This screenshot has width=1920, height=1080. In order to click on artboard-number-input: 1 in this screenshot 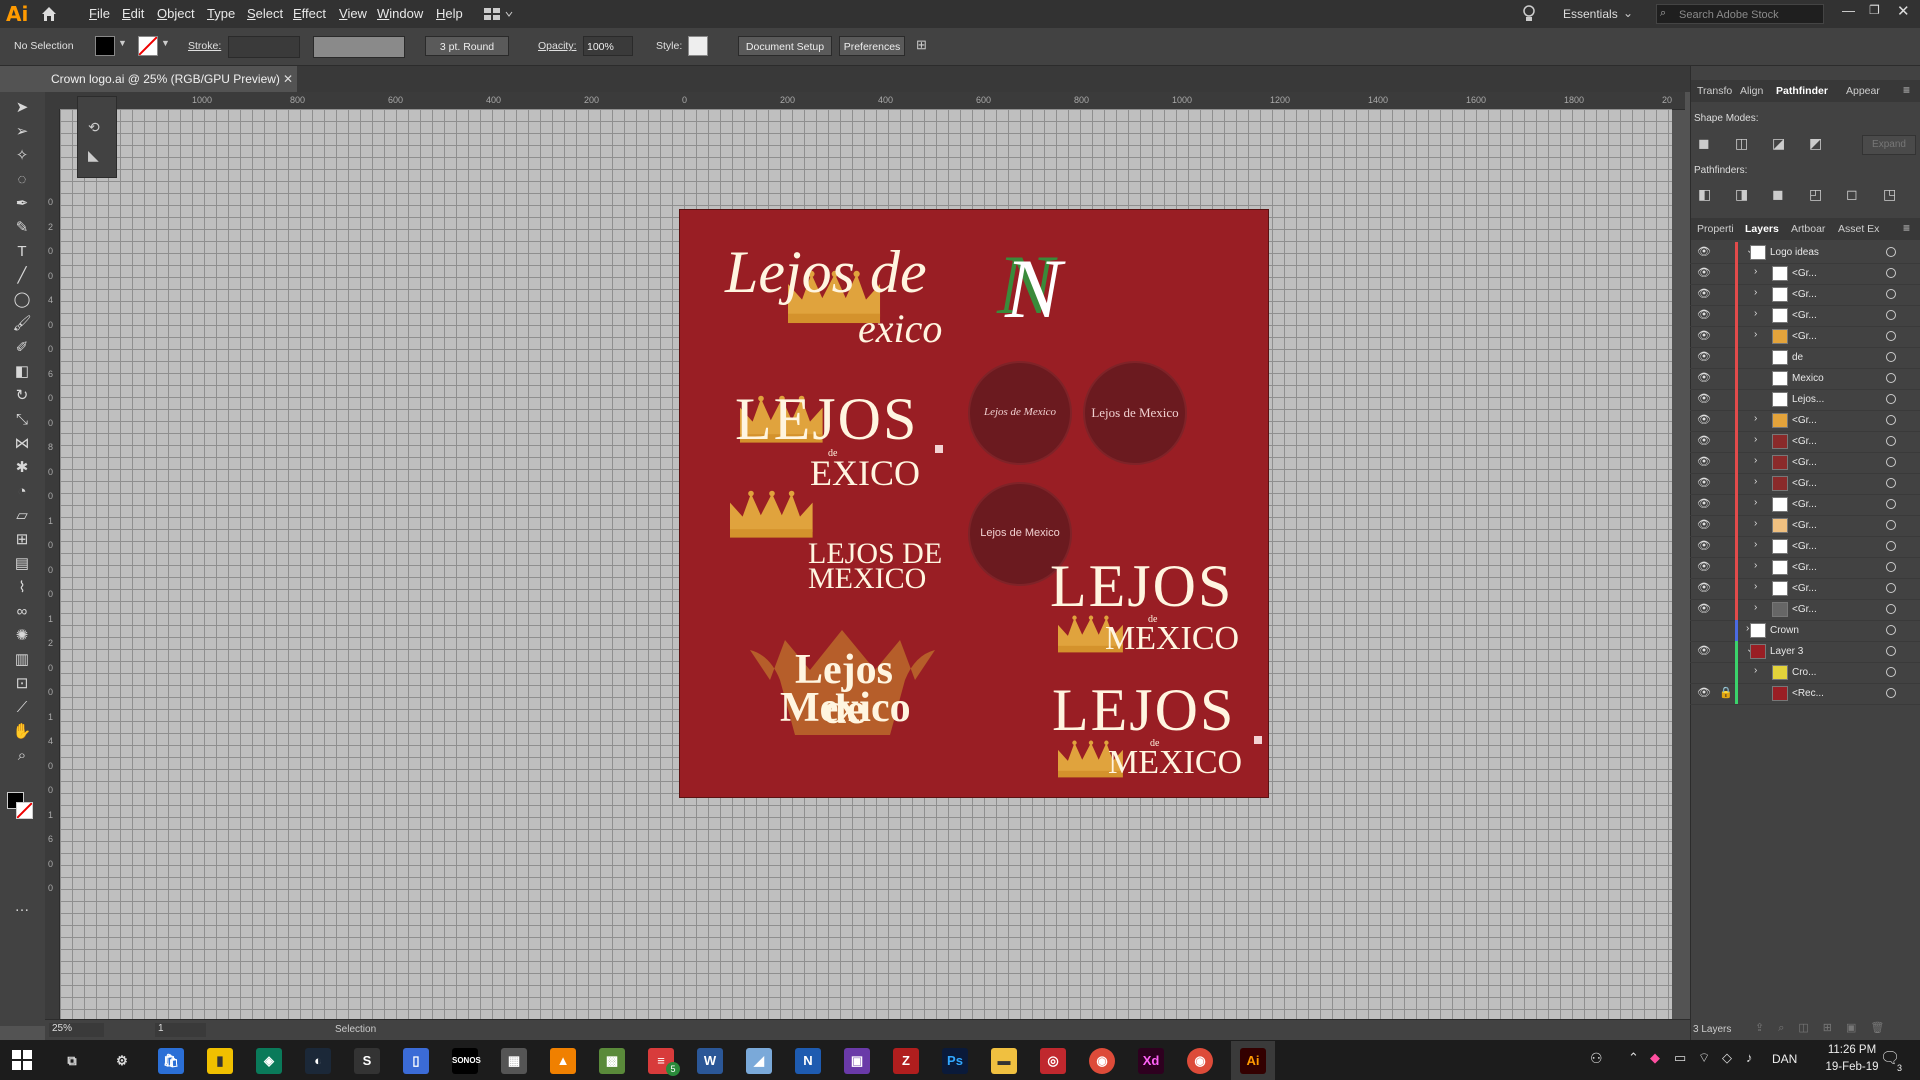, I will do `click(180, 1030)`.